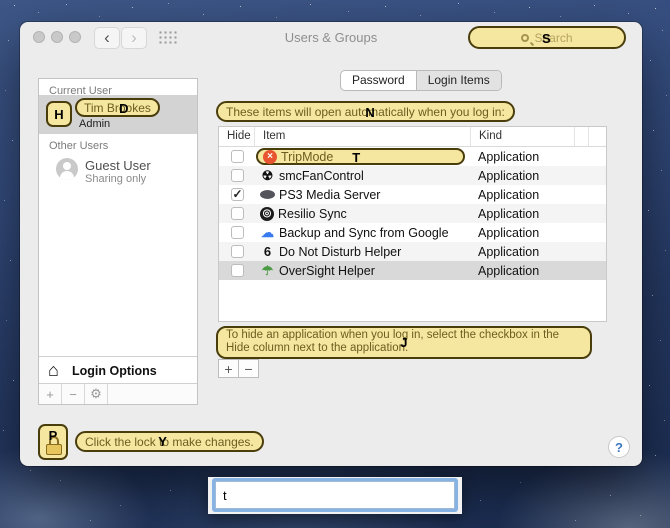 The height and width of the screenshot is (528, 670). Describe the element at coordinates (363, 136) in the screenshot. I see `column-header-item: Item` at that location.